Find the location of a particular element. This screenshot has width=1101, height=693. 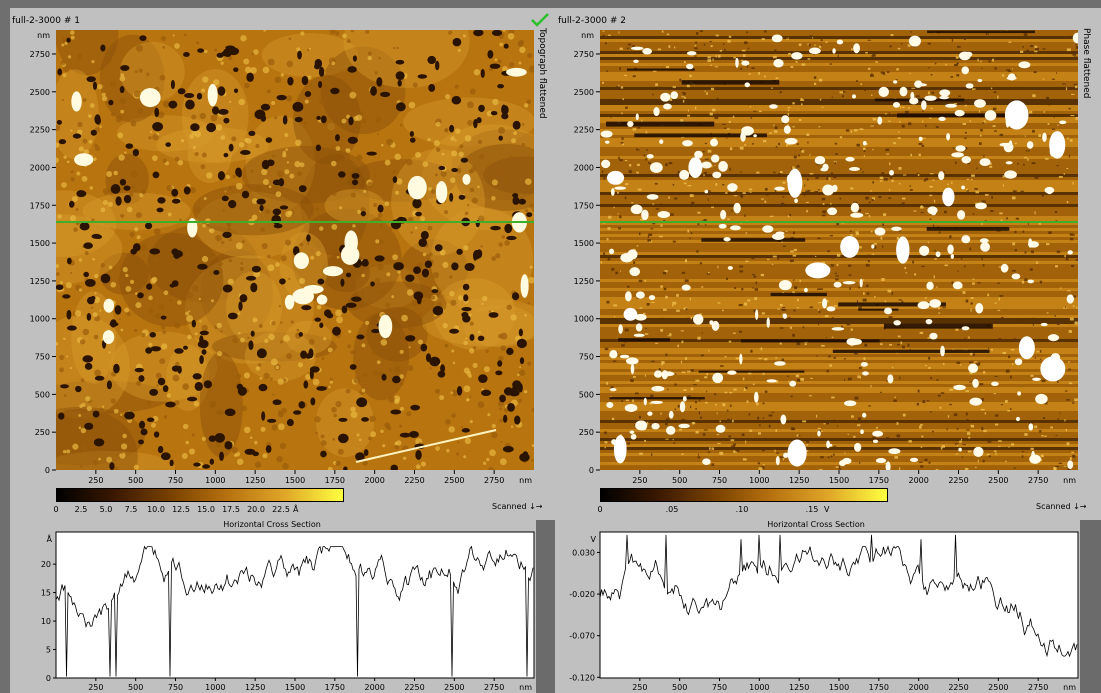

y-unit-label: nm is located at coordinates (587, 35).